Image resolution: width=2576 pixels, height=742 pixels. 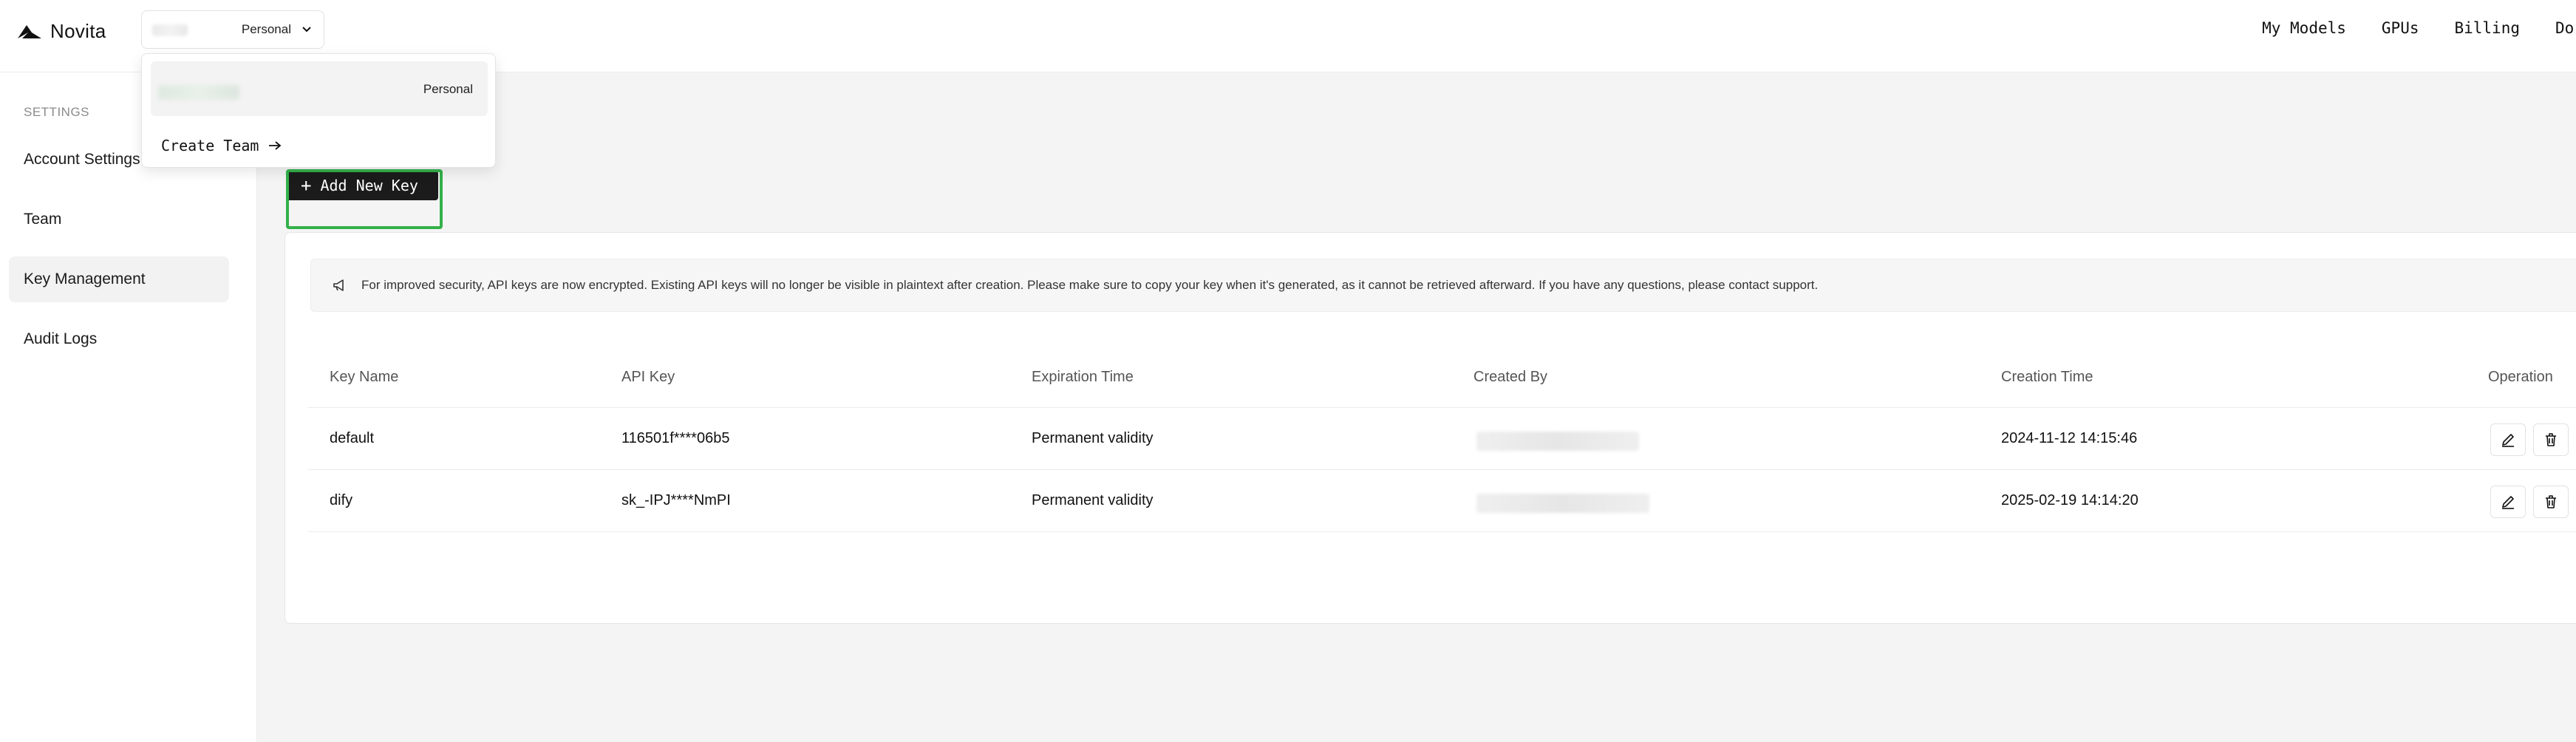 I want to click on sidebar-item-team: Team, so click(x=119, y=220).